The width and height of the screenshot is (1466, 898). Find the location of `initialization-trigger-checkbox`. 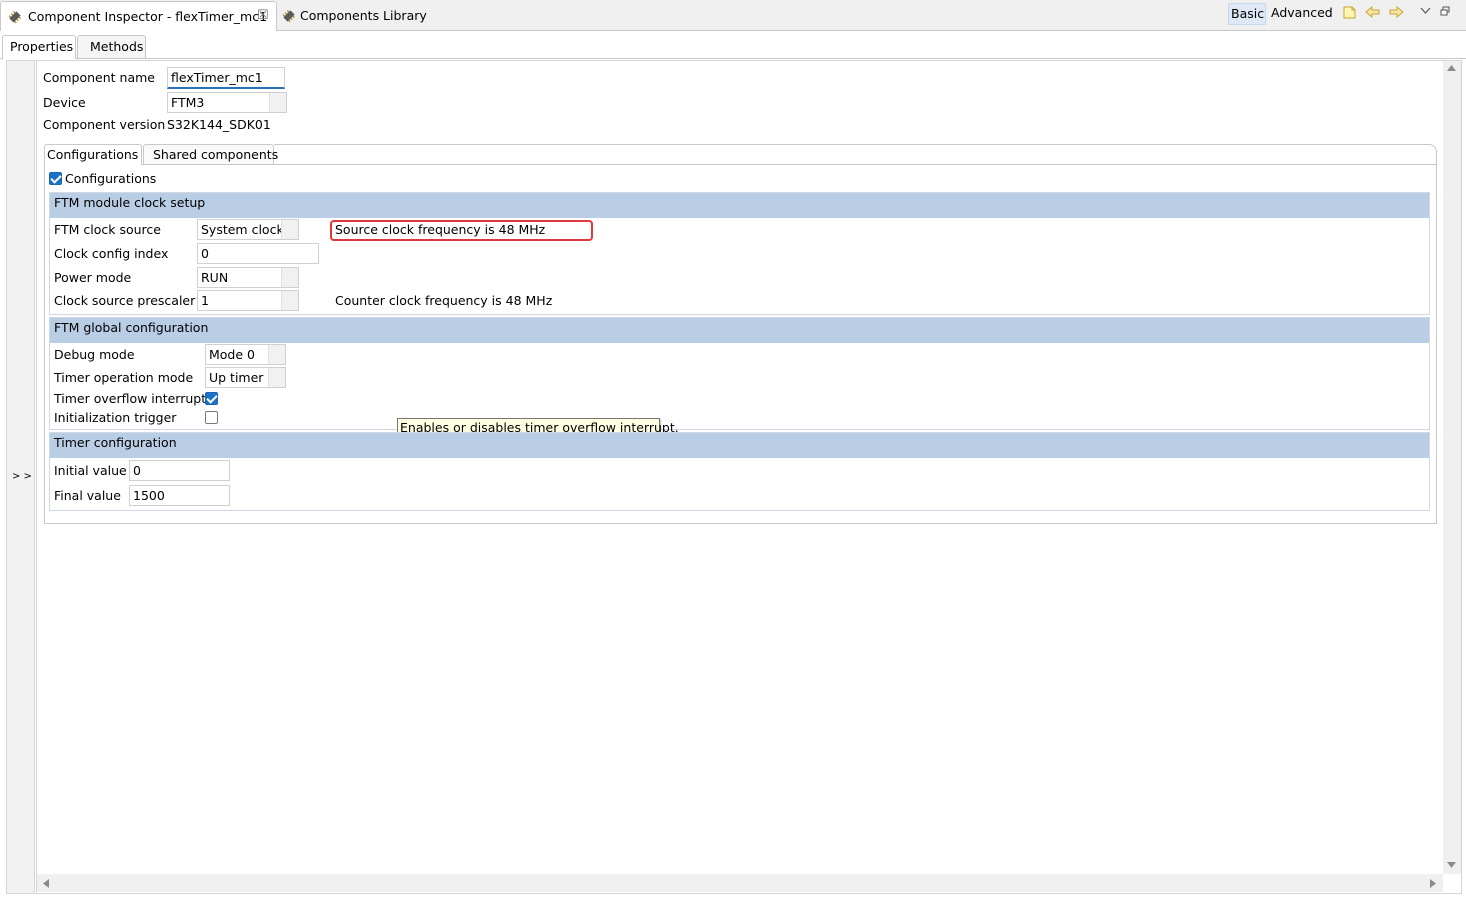

initialization-trigger-checkbox is located at coordinates (211, 417).